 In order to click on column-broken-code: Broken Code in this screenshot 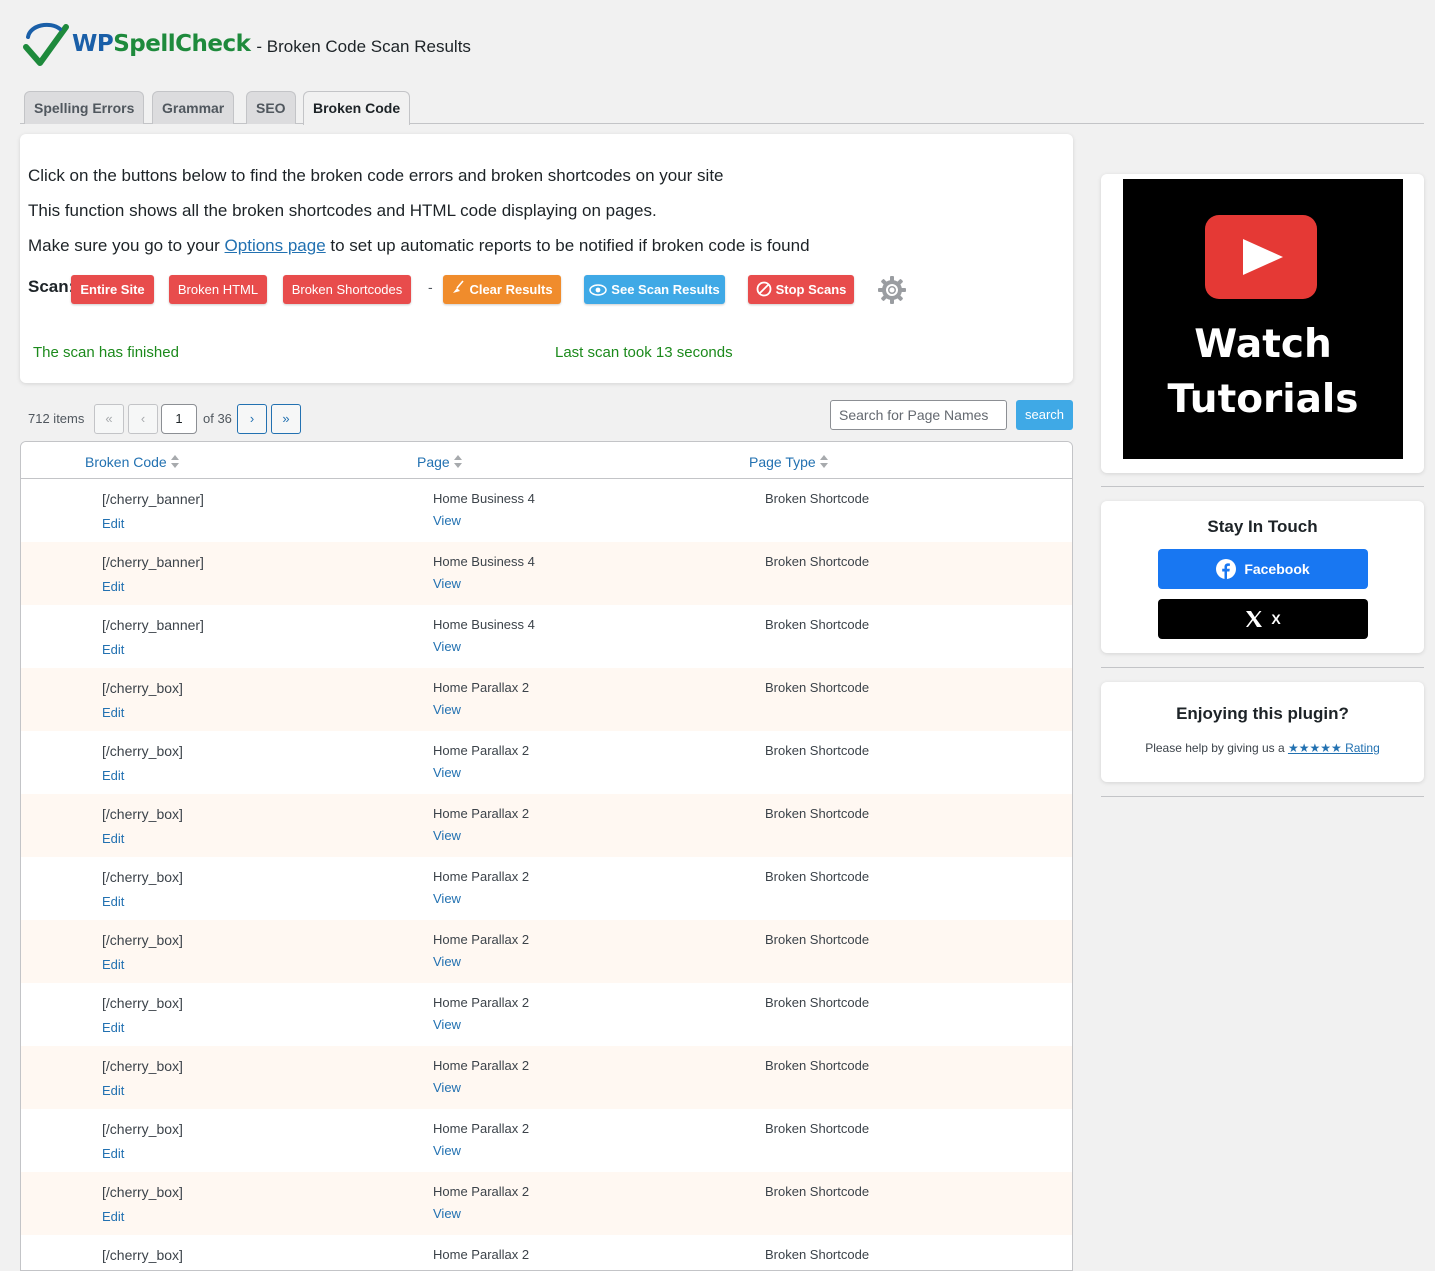, I will do `click(132, 461)`.